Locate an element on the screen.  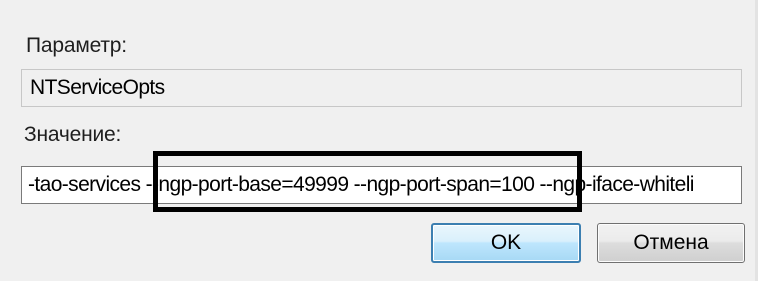
parameter-name-text: NTServiceOpts is located at coordinates (97, 87).